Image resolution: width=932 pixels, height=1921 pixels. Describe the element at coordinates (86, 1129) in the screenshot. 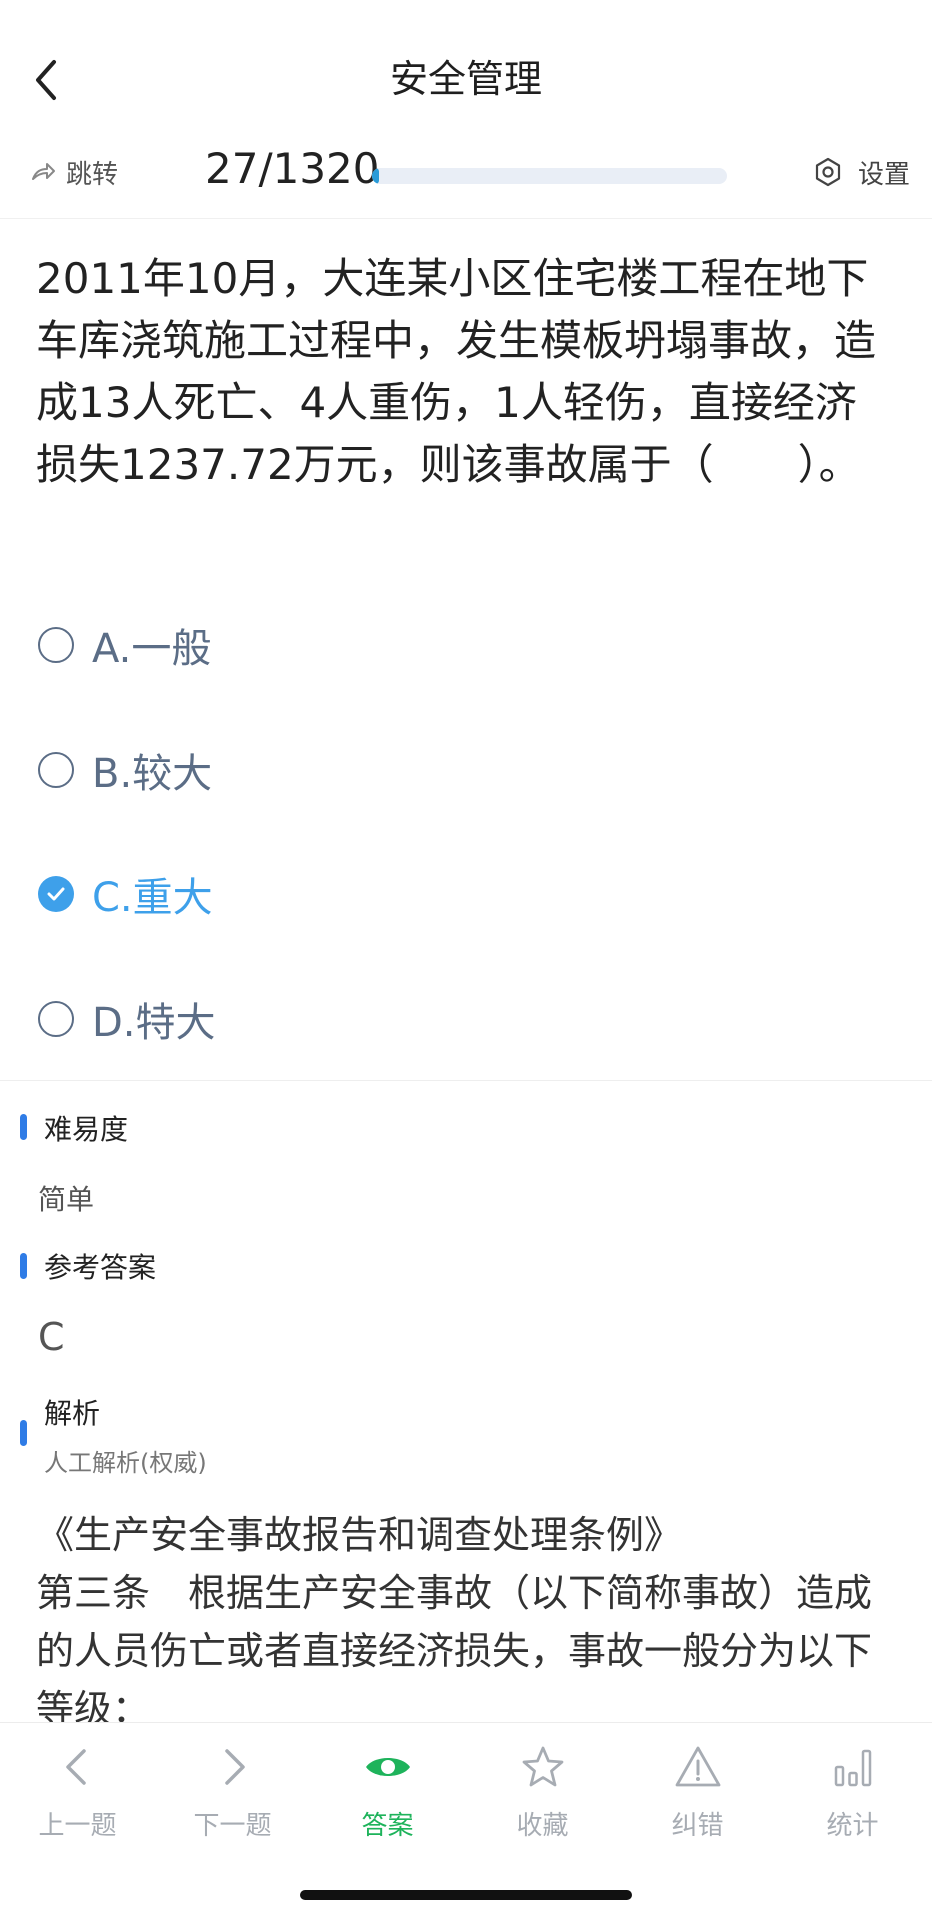

I see `difficulty-title: 难易度` at that location.